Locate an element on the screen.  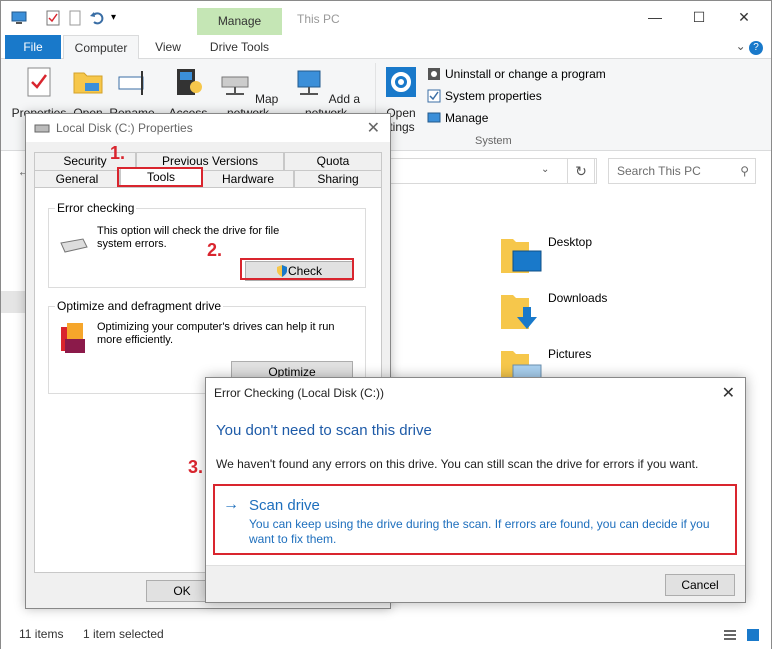
uninstall-label: Uninstall or change a program is located at coordinates (525, 74).